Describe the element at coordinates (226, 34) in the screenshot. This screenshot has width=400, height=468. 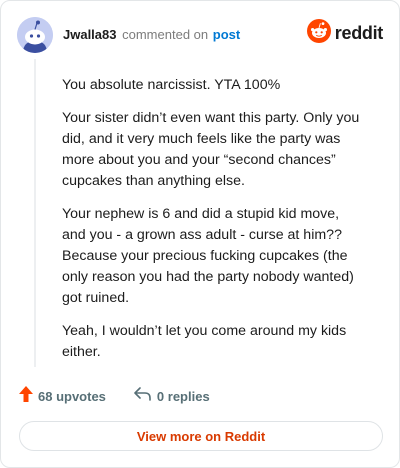
I see `post-link: post` at that location.